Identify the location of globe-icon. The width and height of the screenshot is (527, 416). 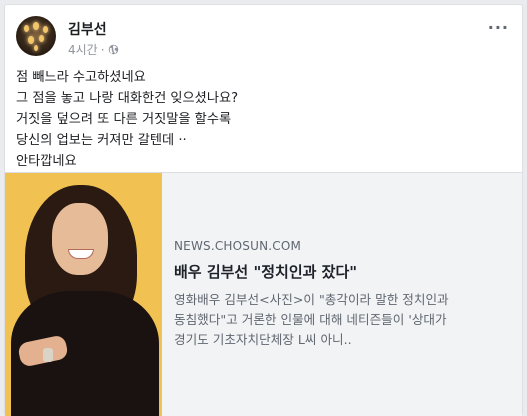
(113, 49).